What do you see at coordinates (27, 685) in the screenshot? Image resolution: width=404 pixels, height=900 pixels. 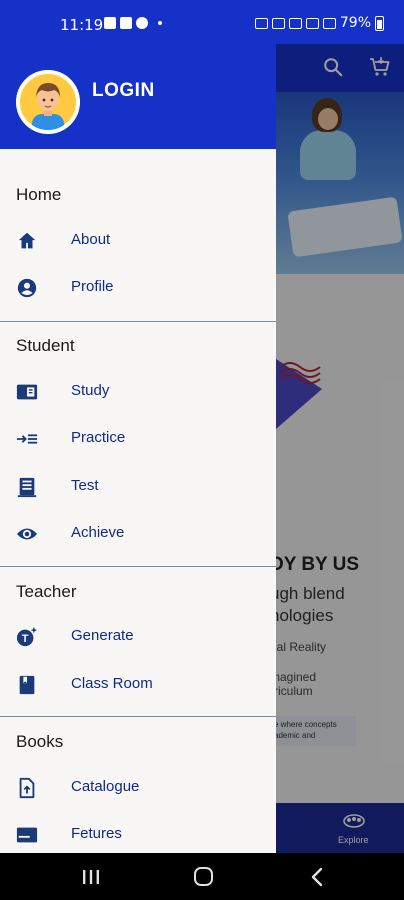 I see `classroom-book-icon` at bounding box center [27, 685].